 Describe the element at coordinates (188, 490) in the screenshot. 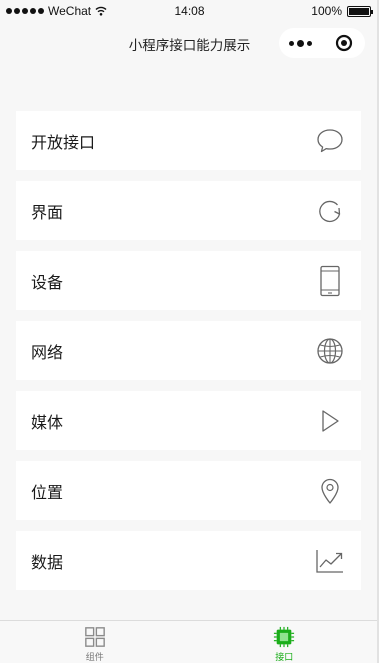

I see `menu-item-location: 位置` at that location.